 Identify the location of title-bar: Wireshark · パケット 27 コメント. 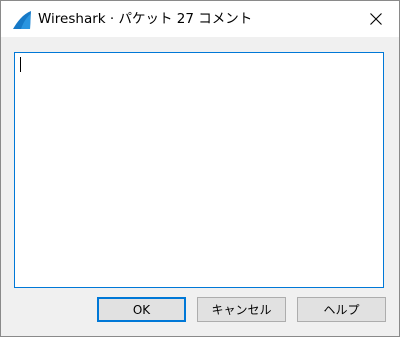
(200, 19).